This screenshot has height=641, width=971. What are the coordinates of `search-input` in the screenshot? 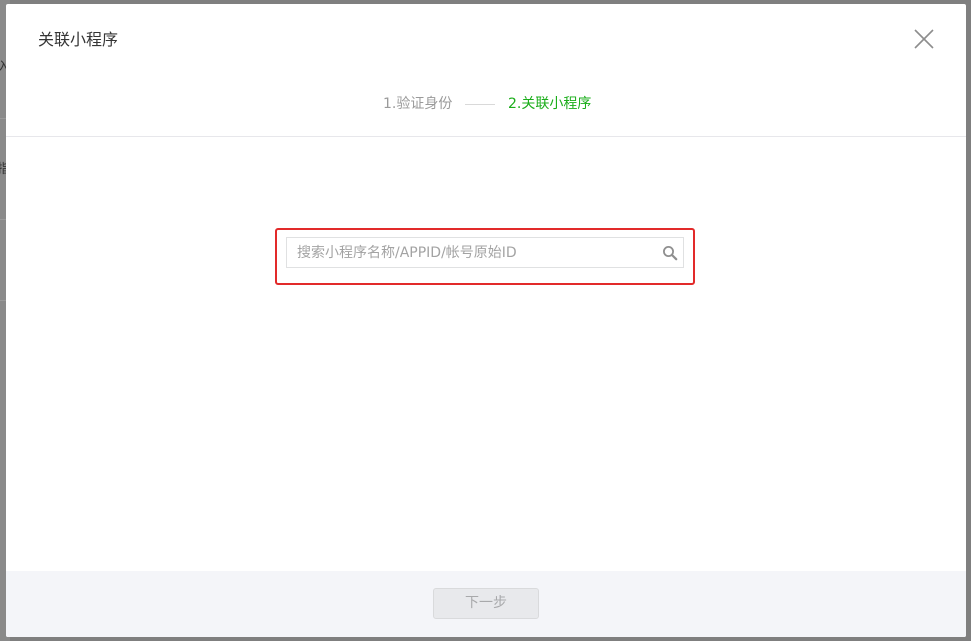 It's located at (472, 252).